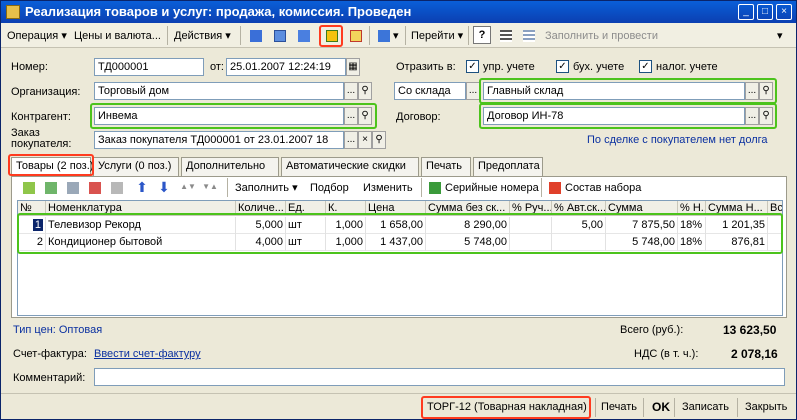 This screenshot has height=420, width=797. I want to click on counterparty-highlight, so click(233, 116).